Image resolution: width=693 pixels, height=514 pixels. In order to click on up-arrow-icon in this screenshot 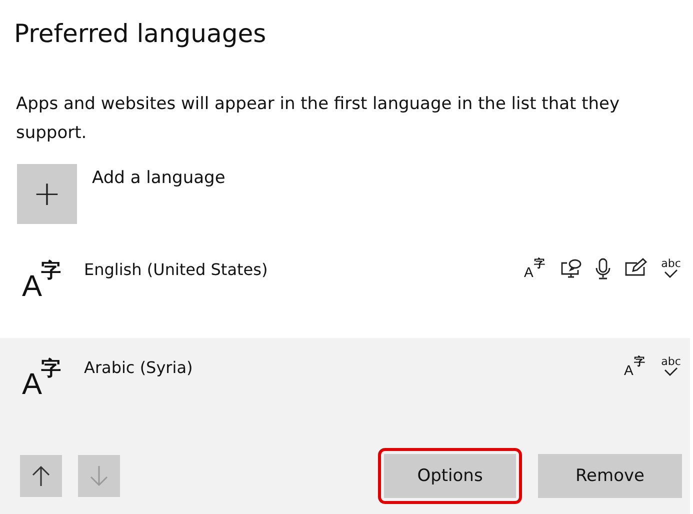, I will do `click(41, 476)`.